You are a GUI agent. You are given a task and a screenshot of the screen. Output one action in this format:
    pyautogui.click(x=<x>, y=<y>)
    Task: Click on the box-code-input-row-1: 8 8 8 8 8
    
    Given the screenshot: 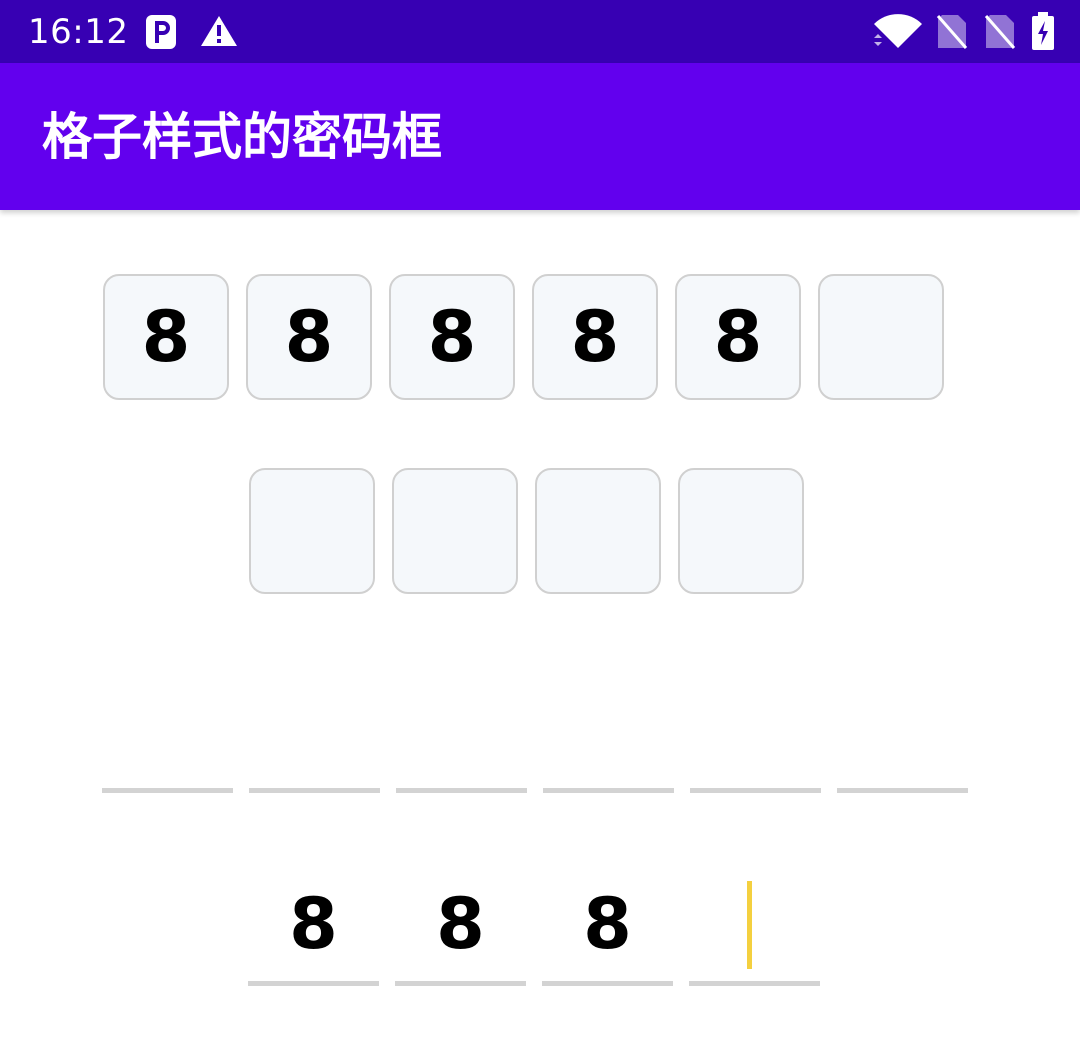 What is the action you would take?
    pyautogui.click(x=523, y=337)
    